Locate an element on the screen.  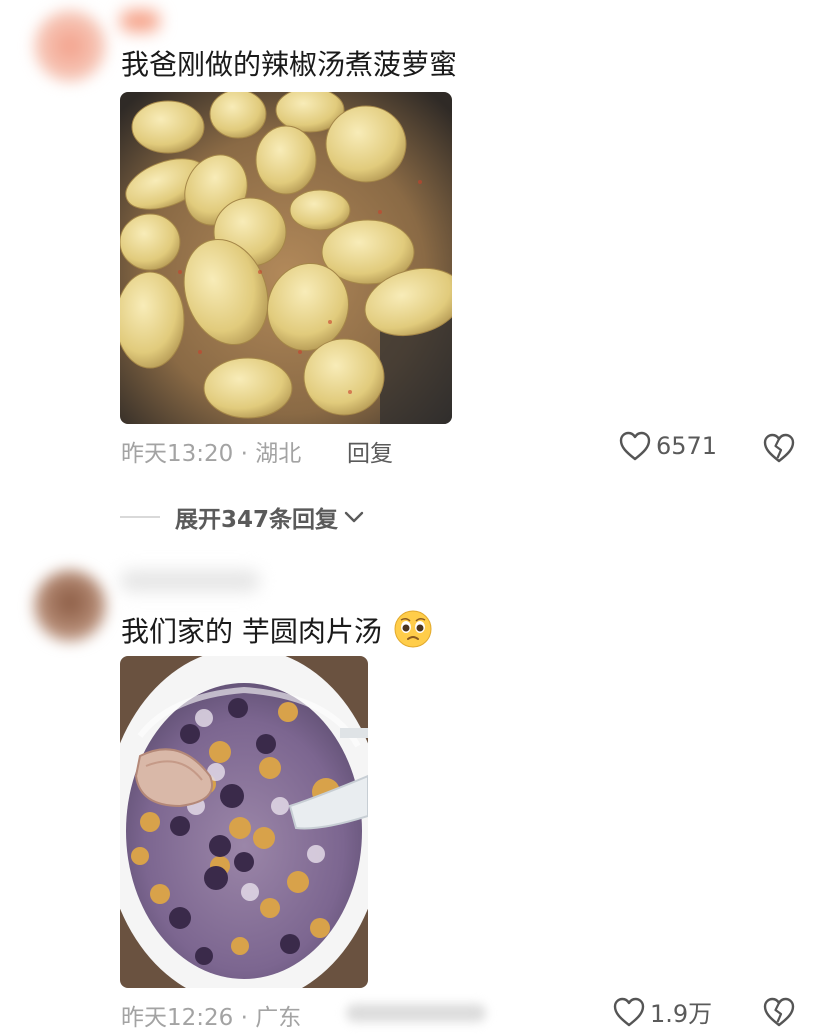
blurred-label is located at coordinates (416, 1013).